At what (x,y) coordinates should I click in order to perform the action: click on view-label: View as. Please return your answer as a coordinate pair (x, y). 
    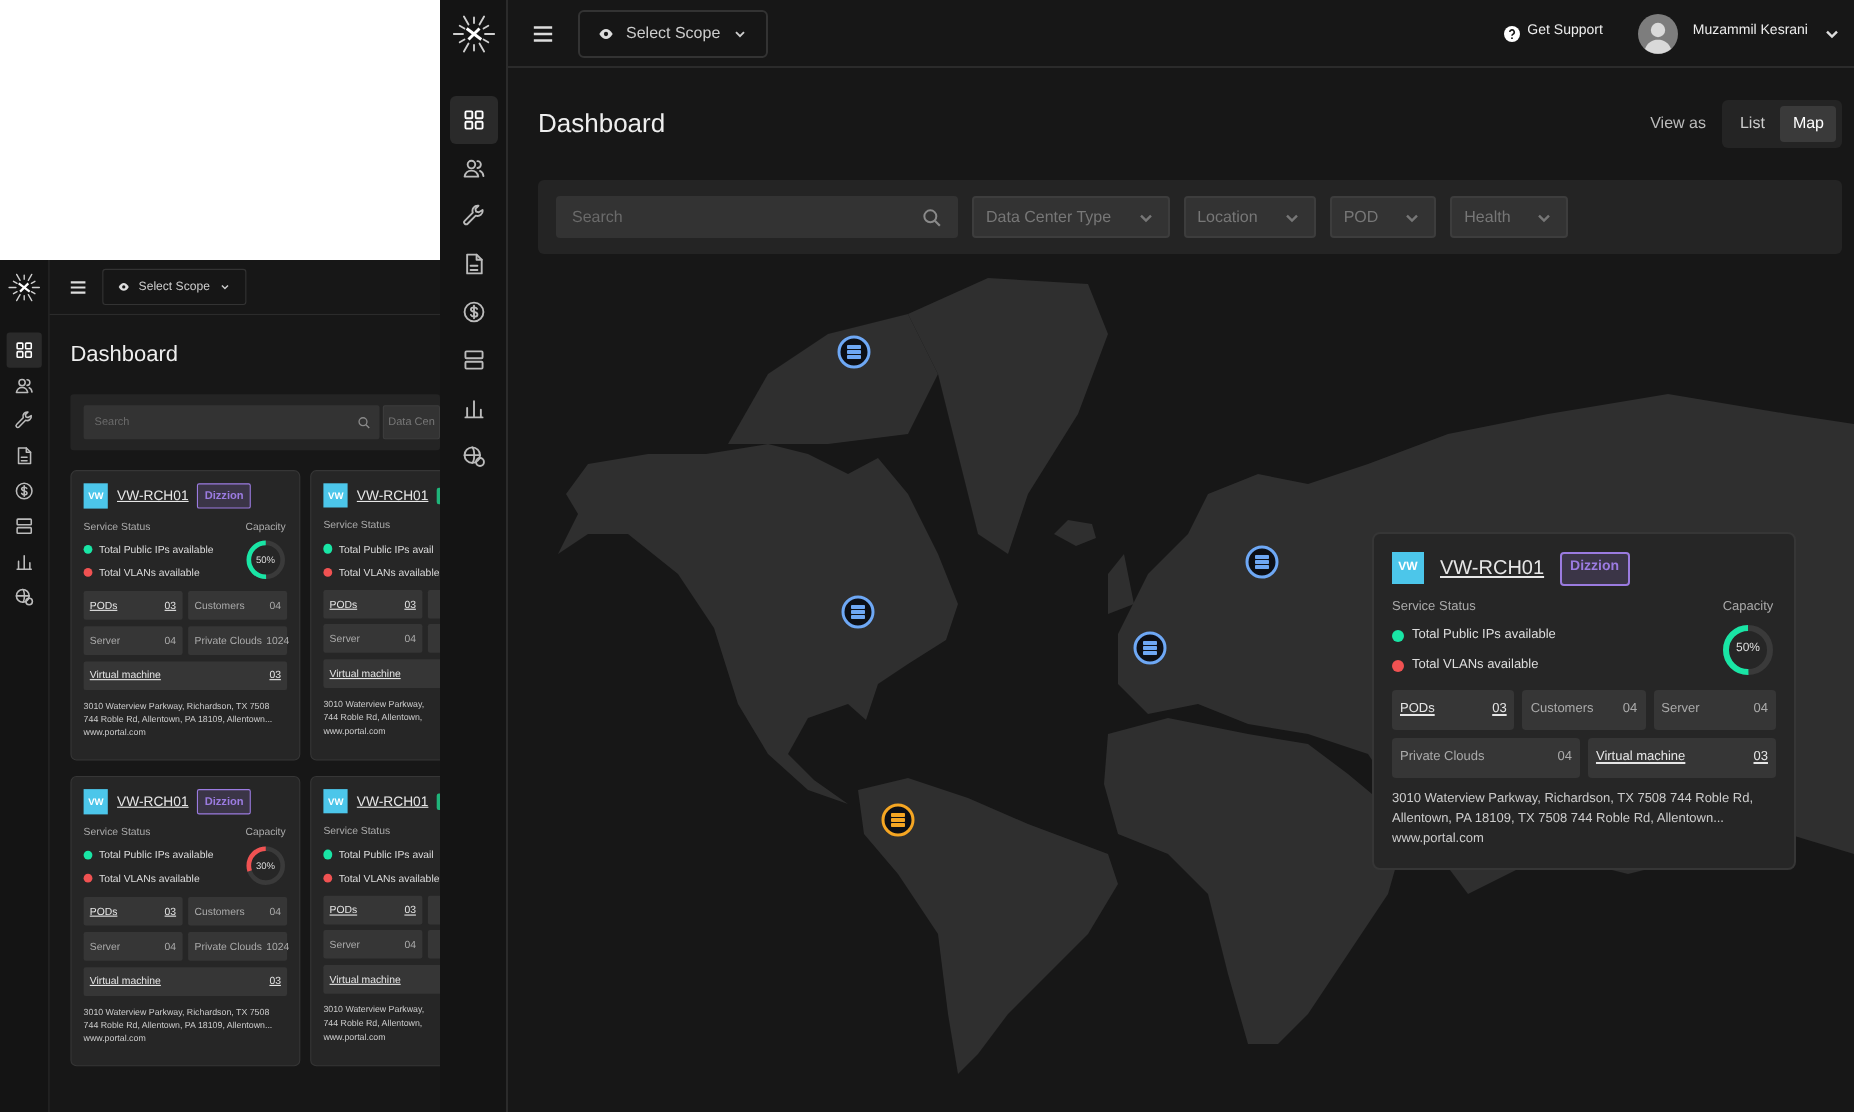
    Looking at the image, I should click on (1678, 124).